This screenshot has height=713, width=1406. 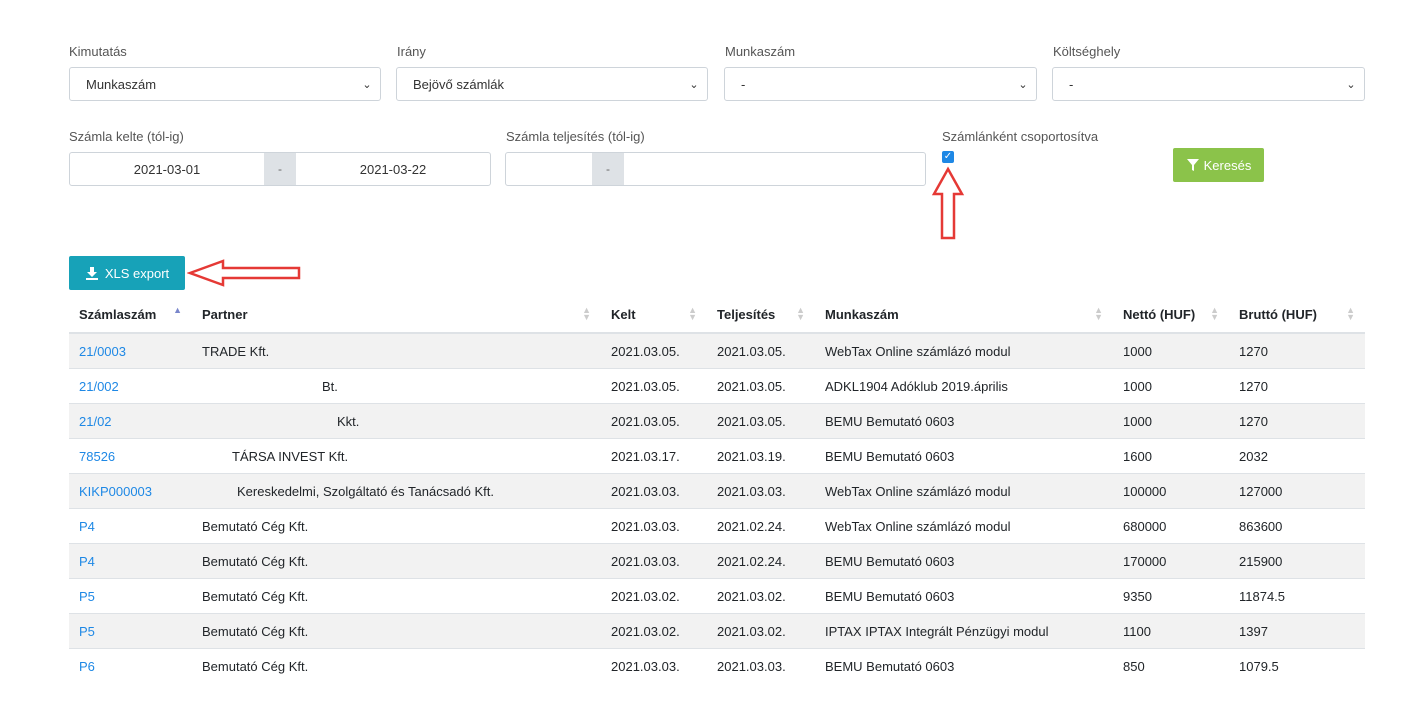 I want to click on xls-export-button: XLS export, so click(x=127, y=273).